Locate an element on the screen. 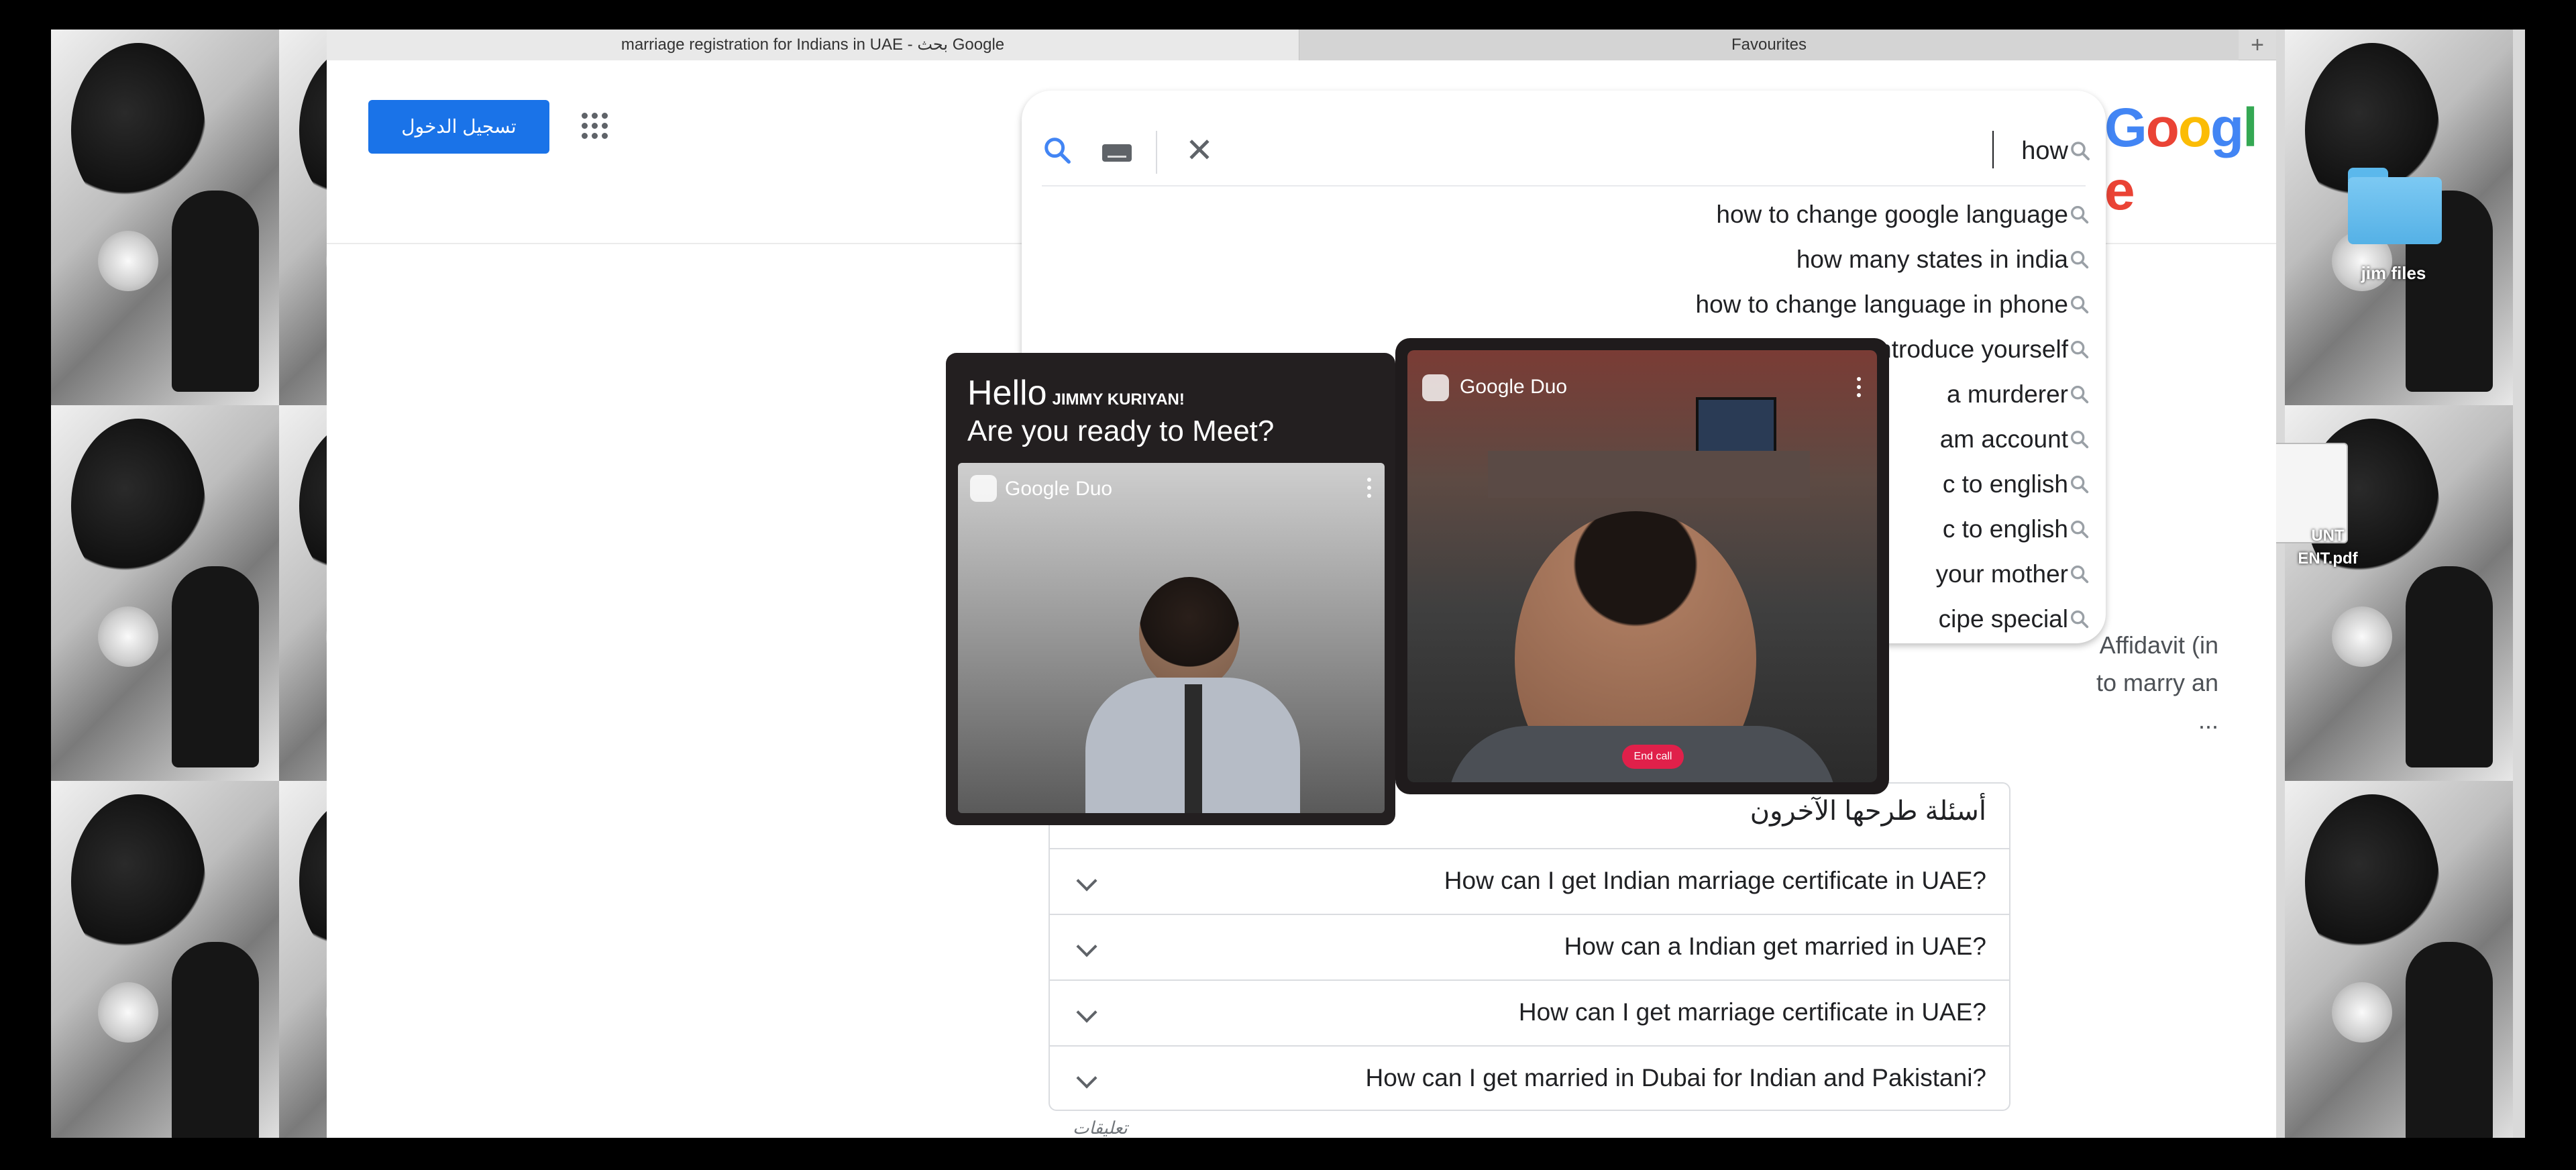 This screenshot has width=2576, height=1170. paa-question: How can a Indian get married in UAE? is located at coordinates (1775, 947).